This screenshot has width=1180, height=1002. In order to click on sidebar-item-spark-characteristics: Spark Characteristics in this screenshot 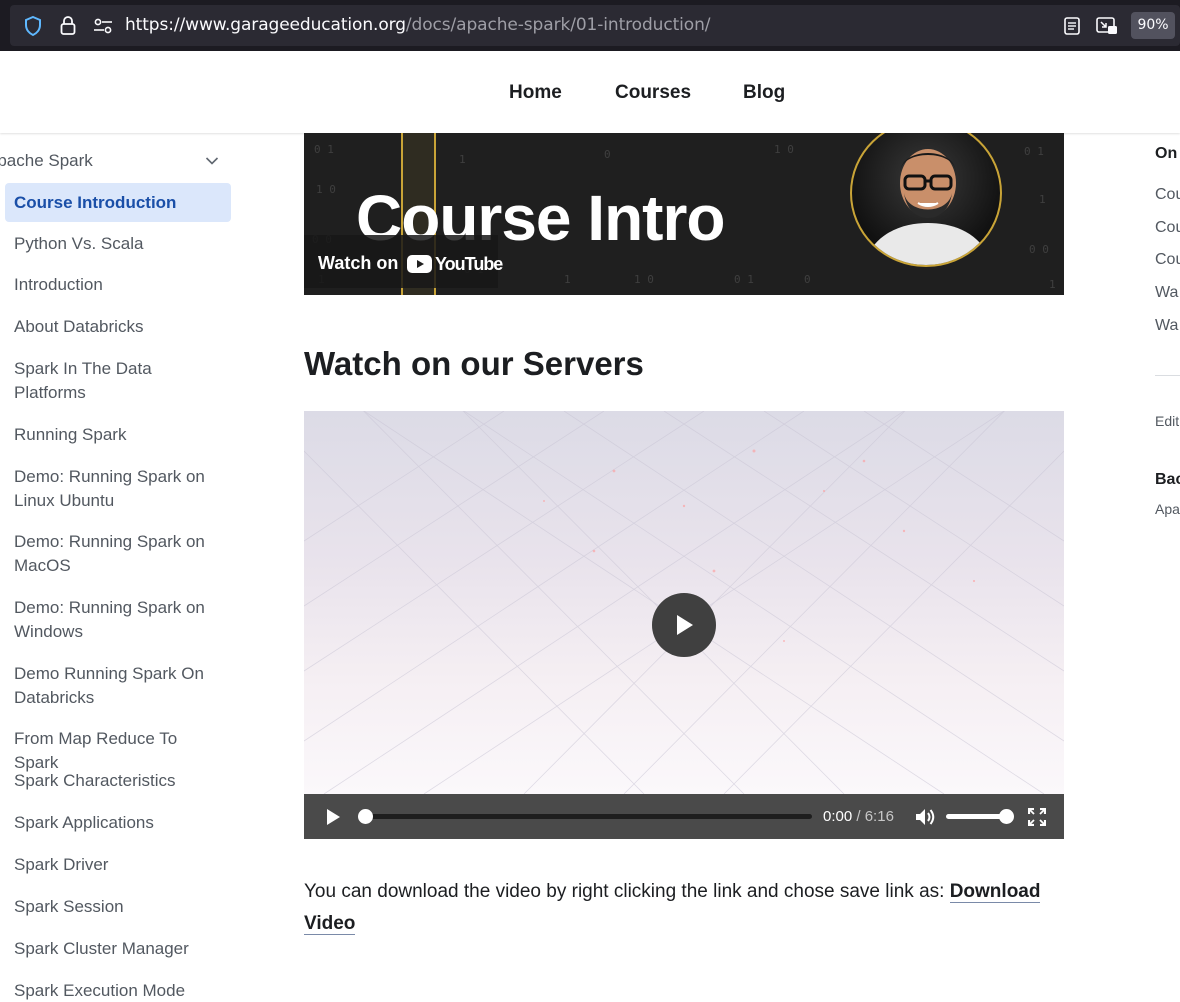, I will do `click(118, 781)`.